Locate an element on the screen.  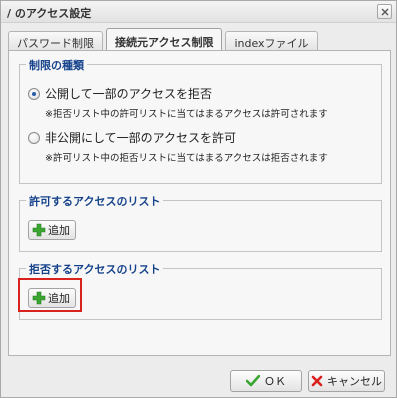
close-icon is located at coordinates (385, 12).